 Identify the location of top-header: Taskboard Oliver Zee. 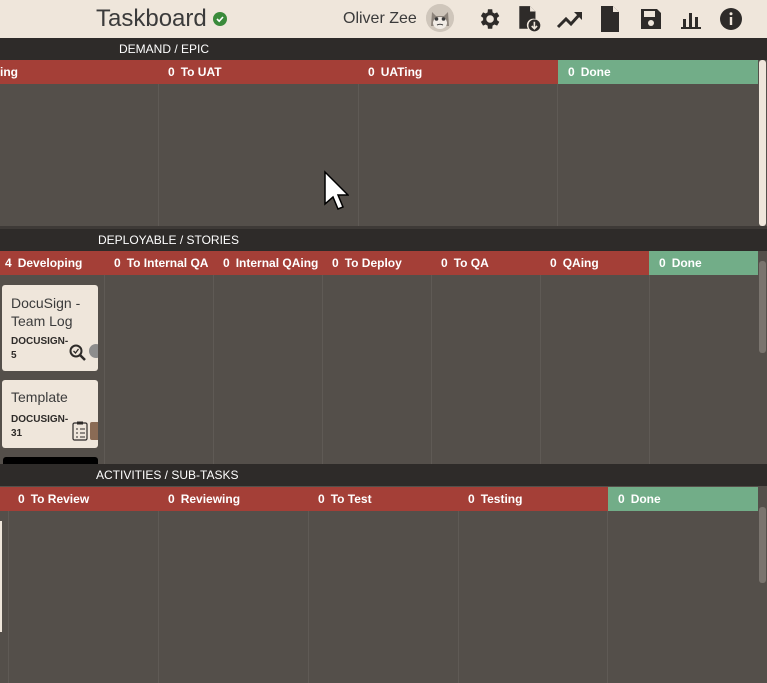
(383, 19).